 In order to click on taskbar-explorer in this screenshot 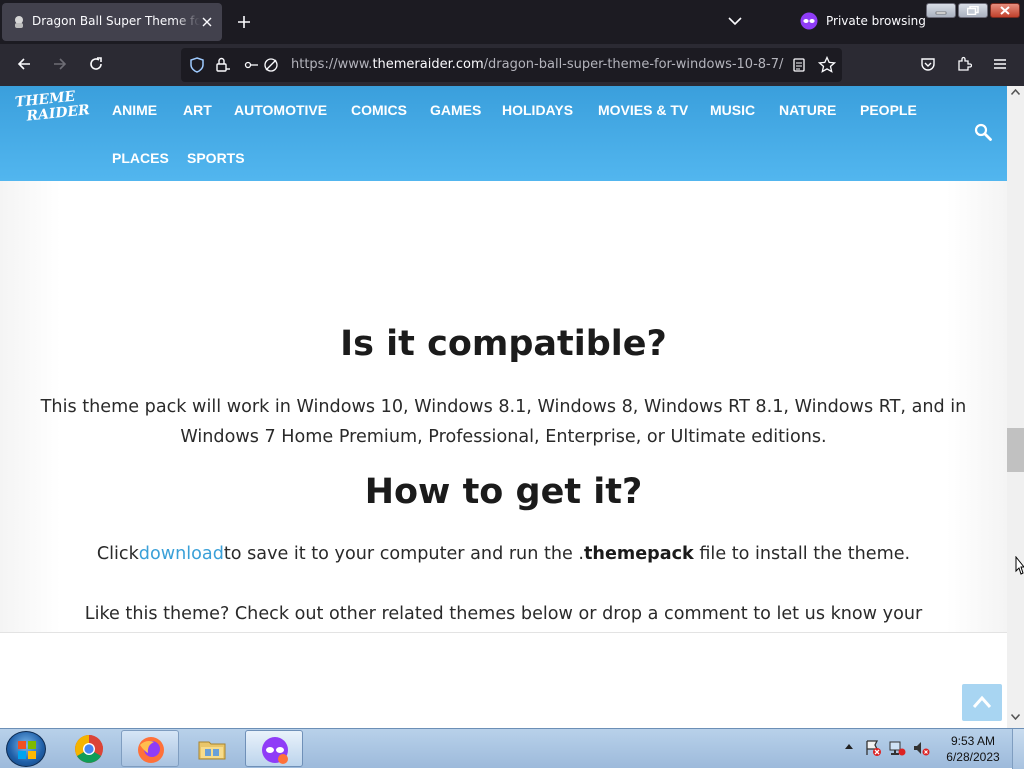, I will do `click(212, 748)`.